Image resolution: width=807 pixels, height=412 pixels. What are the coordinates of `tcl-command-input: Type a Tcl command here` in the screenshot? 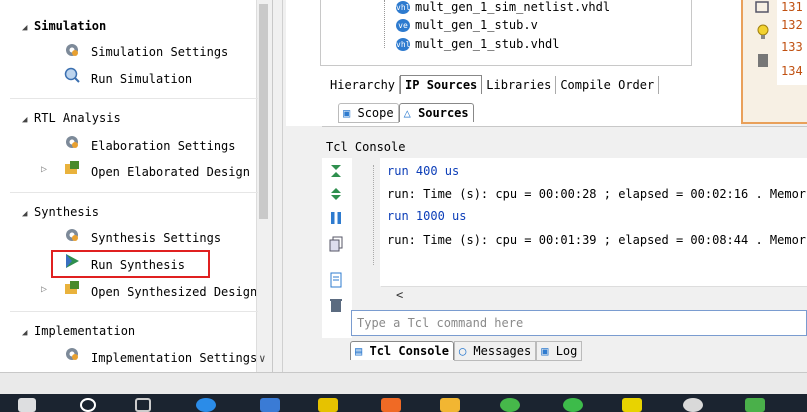 It's located at (579, 323).